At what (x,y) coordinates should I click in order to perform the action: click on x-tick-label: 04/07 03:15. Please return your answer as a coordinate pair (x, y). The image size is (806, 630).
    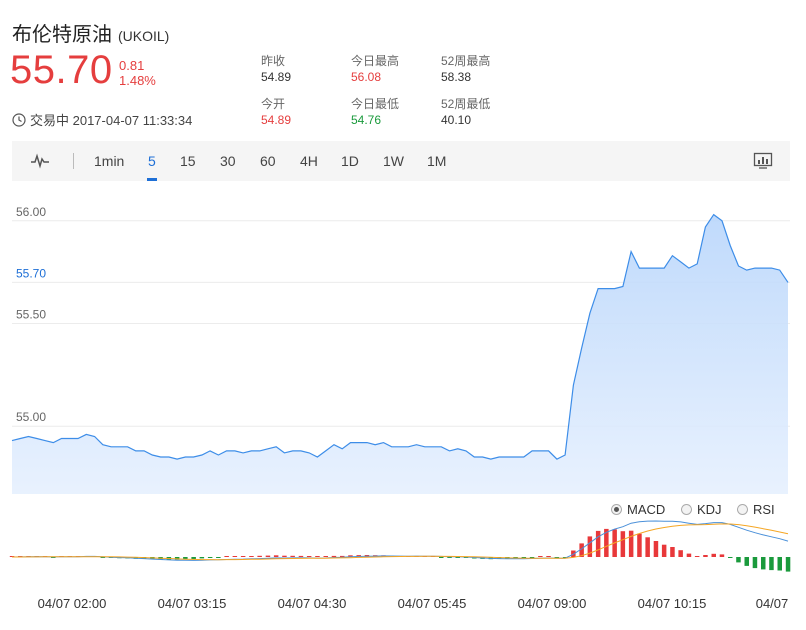
    Looking at the image, I should click on (192, 603).